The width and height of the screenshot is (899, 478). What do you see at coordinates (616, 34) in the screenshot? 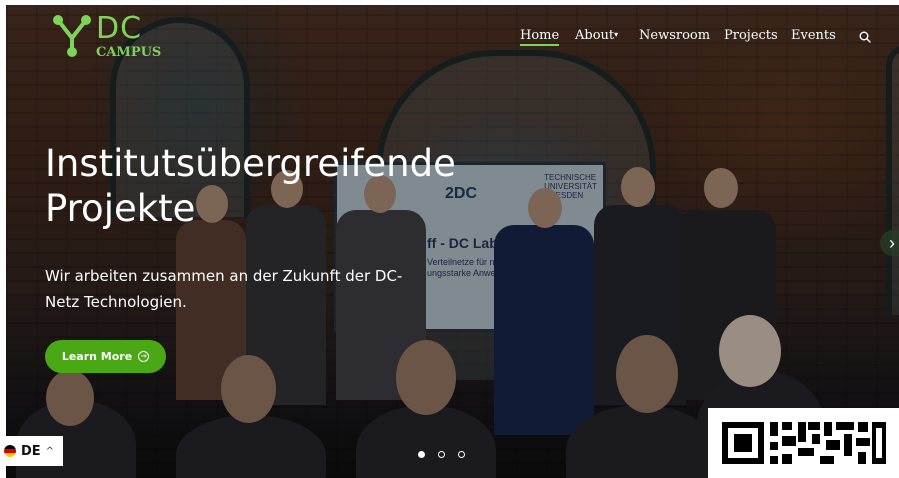
I see `caret-down-icon: ▾` at bounding box center [616, 34].